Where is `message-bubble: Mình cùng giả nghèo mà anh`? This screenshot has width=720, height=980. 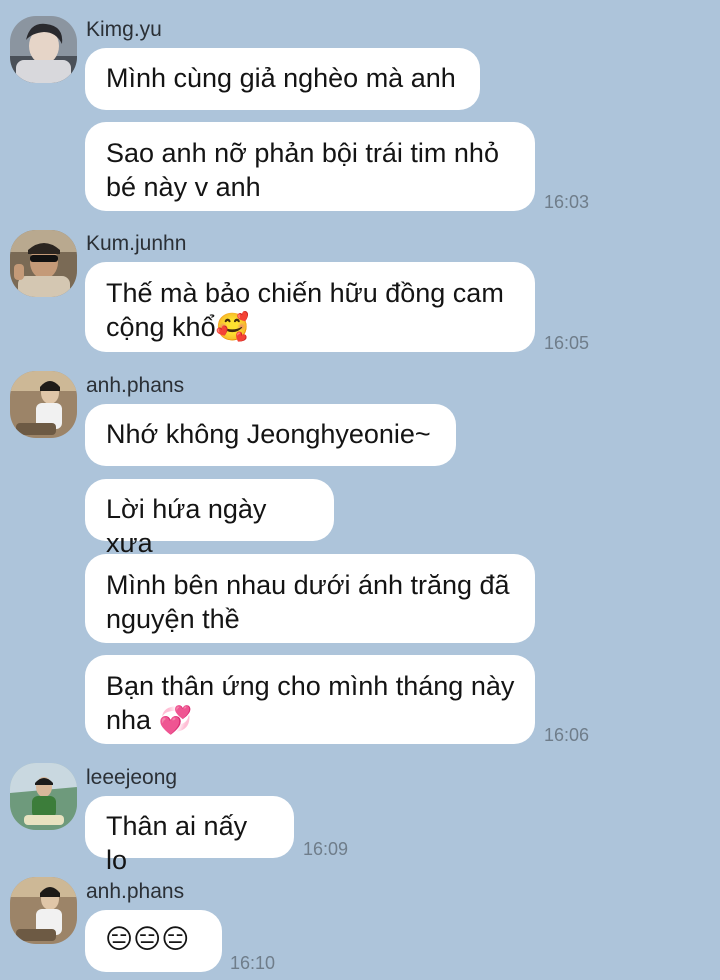
message-bubble: Mình cùng giả nghèo mà anh is located at coordinates (282, 79).